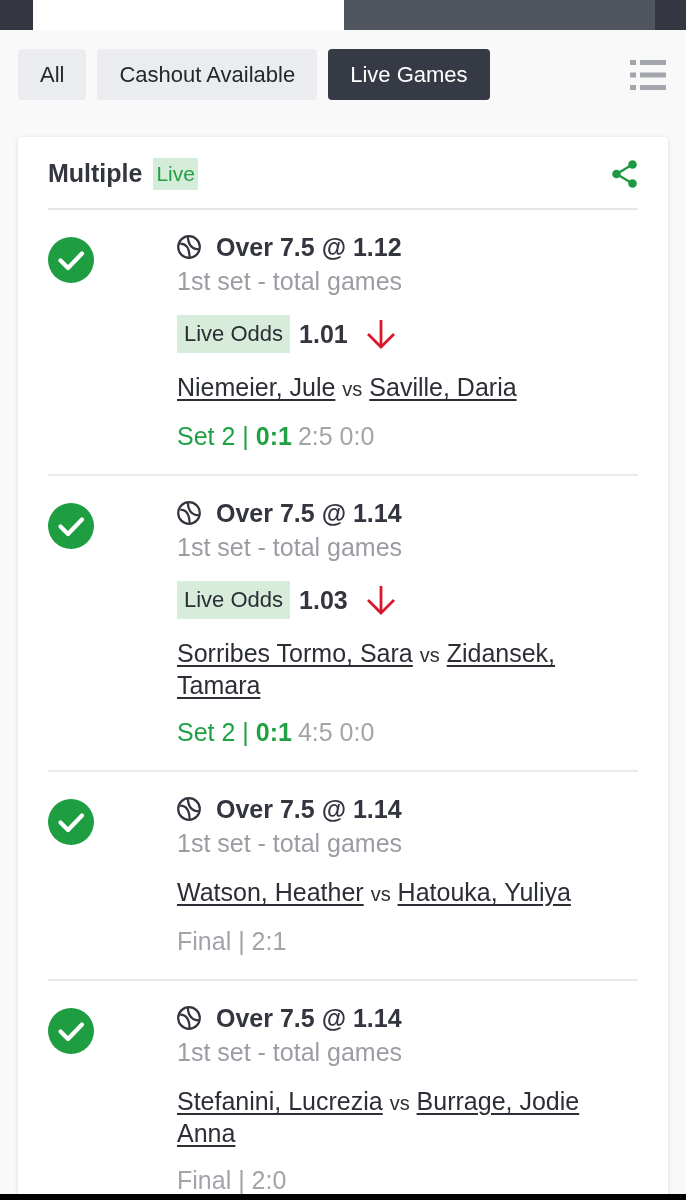 The width and height of the screenshot is (686, 1200). What do you see at coordinates (175, 173) in the screenshot?
I see `live-badge: Live` at bounding box center [175, 173].